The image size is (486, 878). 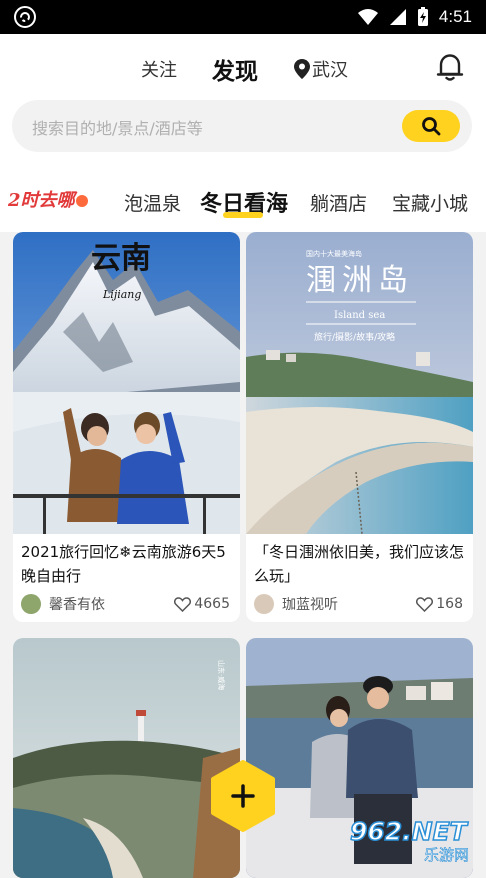 What do you see at coordinates (397, 17) in the screenshot?
I see `signal-icon` at bounding box center [397, 17].